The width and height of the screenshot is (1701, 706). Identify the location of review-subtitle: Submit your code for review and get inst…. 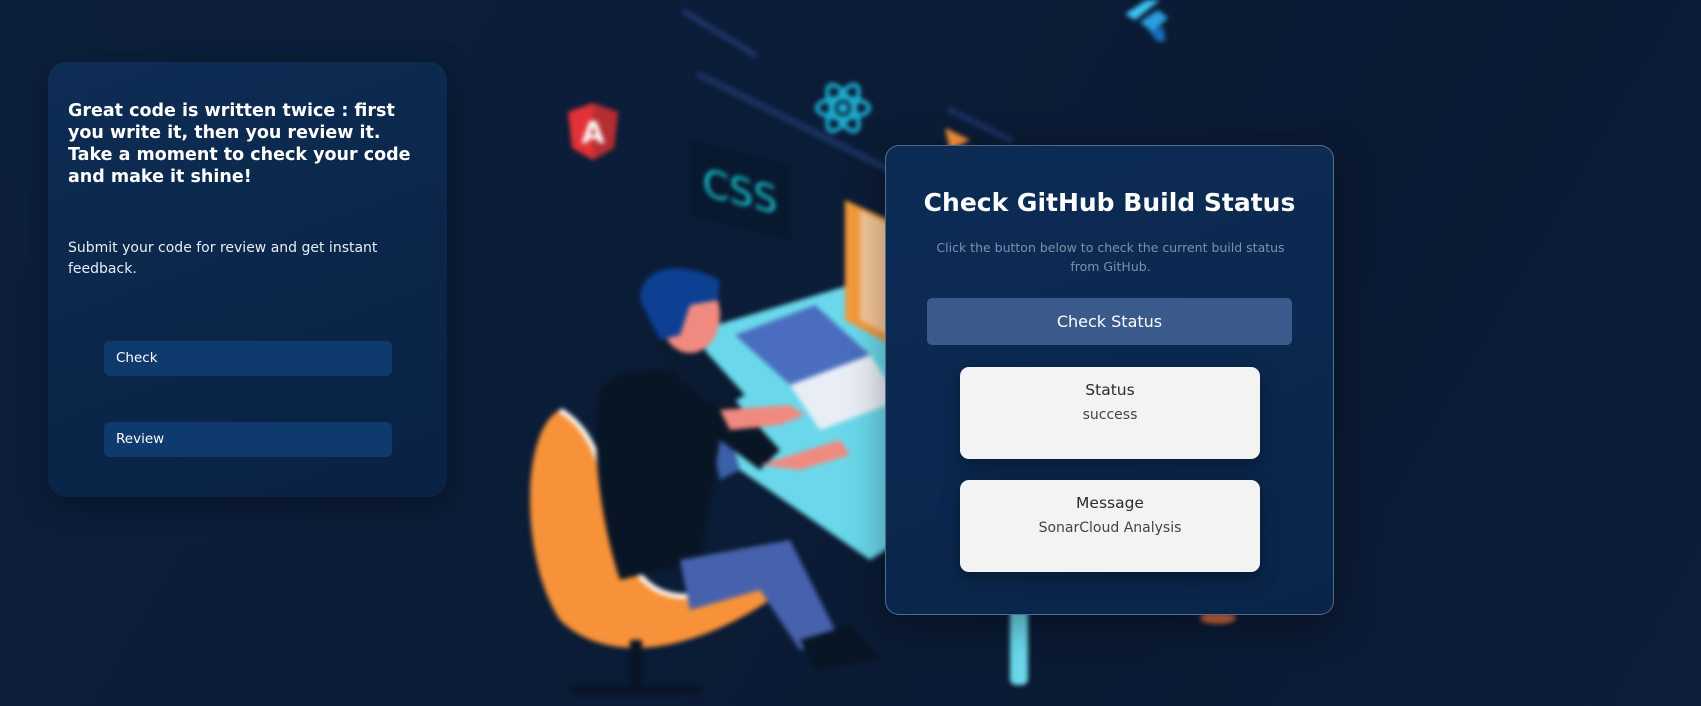
(223, 258).